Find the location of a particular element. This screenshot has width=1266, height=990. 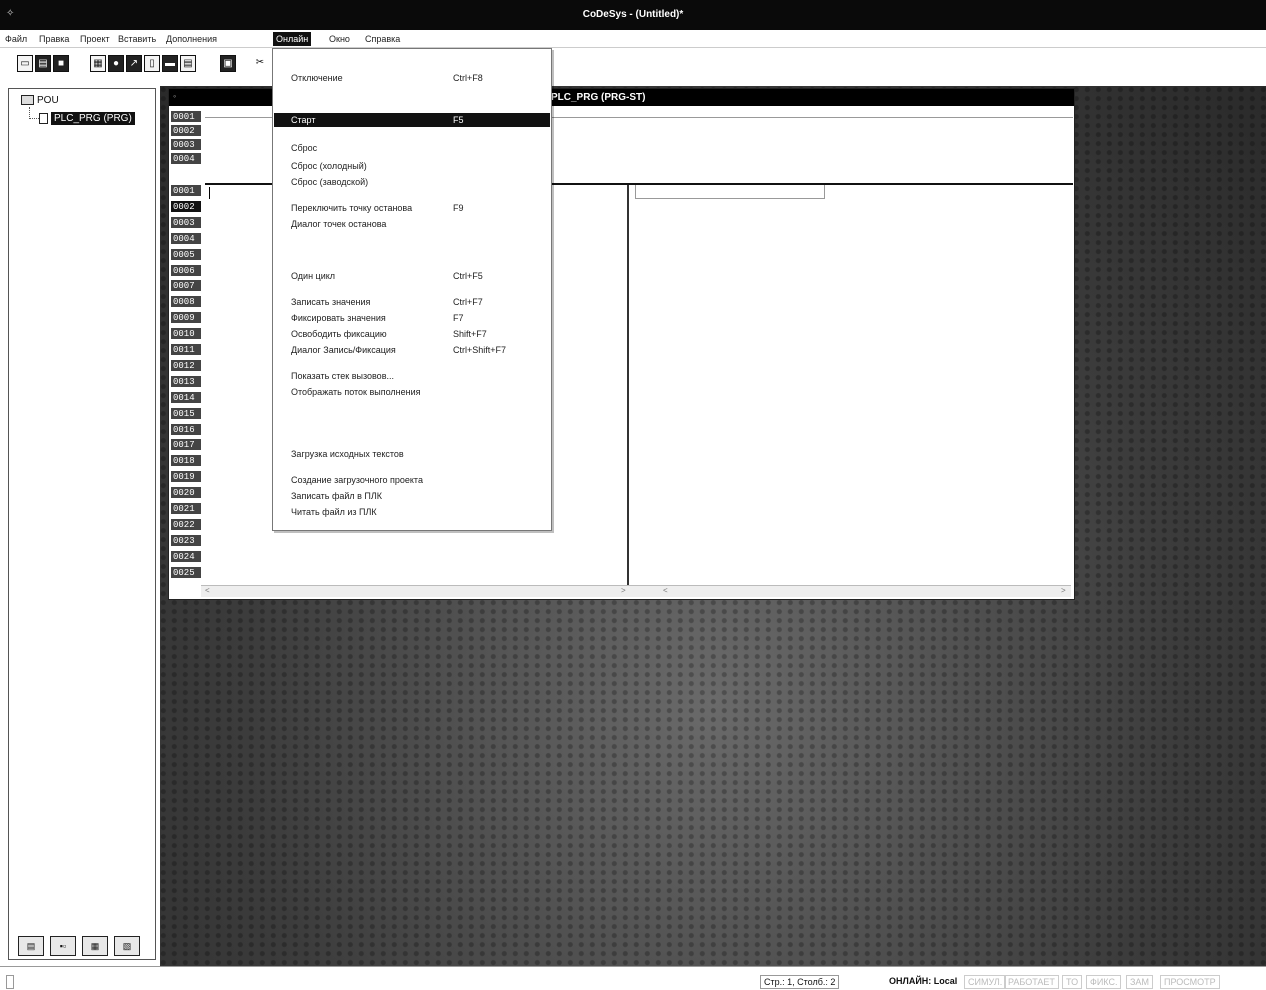

status-force: ФИКС. is located at coordinates (1104, 982).